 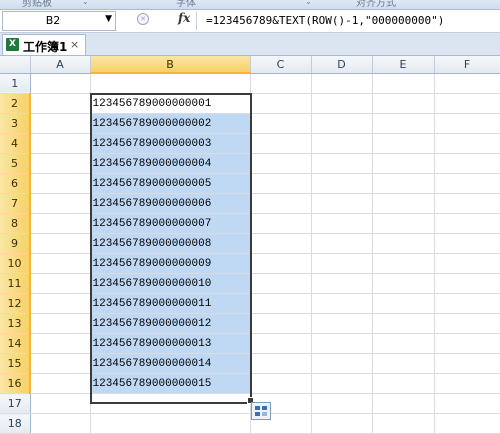 I want to click on cell-b18, so click(x=170, y=423).